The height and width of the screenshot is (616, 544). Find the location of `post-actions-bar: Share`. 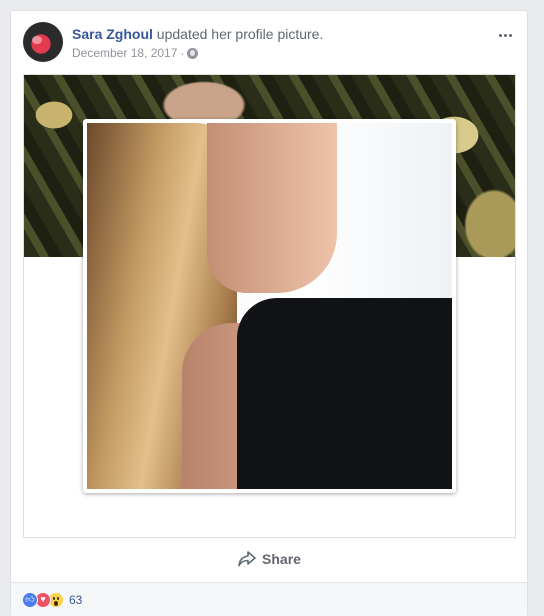

post-actions-bar: Share is located at coordinates (269, 559).